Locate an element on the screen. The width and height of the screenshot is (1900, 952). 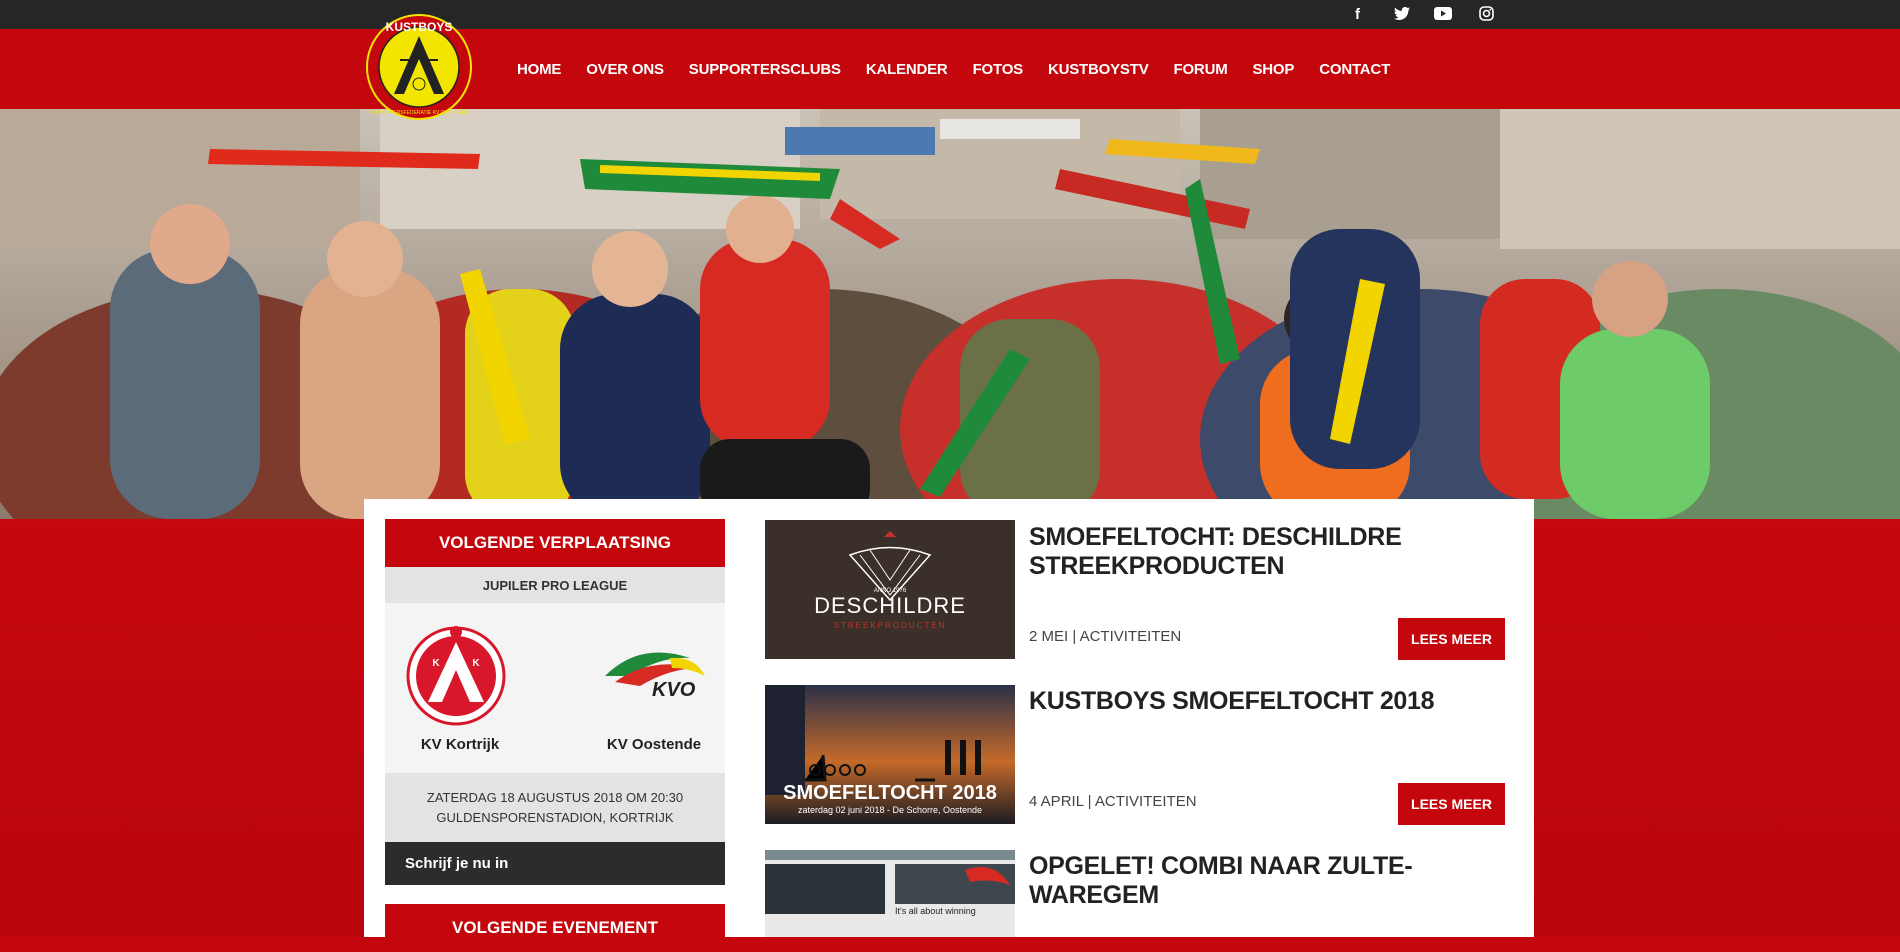
logo-ring-text: SUPPORTERSFEDERATIE KV OOSTENDE is located at coordinates (419, 113).